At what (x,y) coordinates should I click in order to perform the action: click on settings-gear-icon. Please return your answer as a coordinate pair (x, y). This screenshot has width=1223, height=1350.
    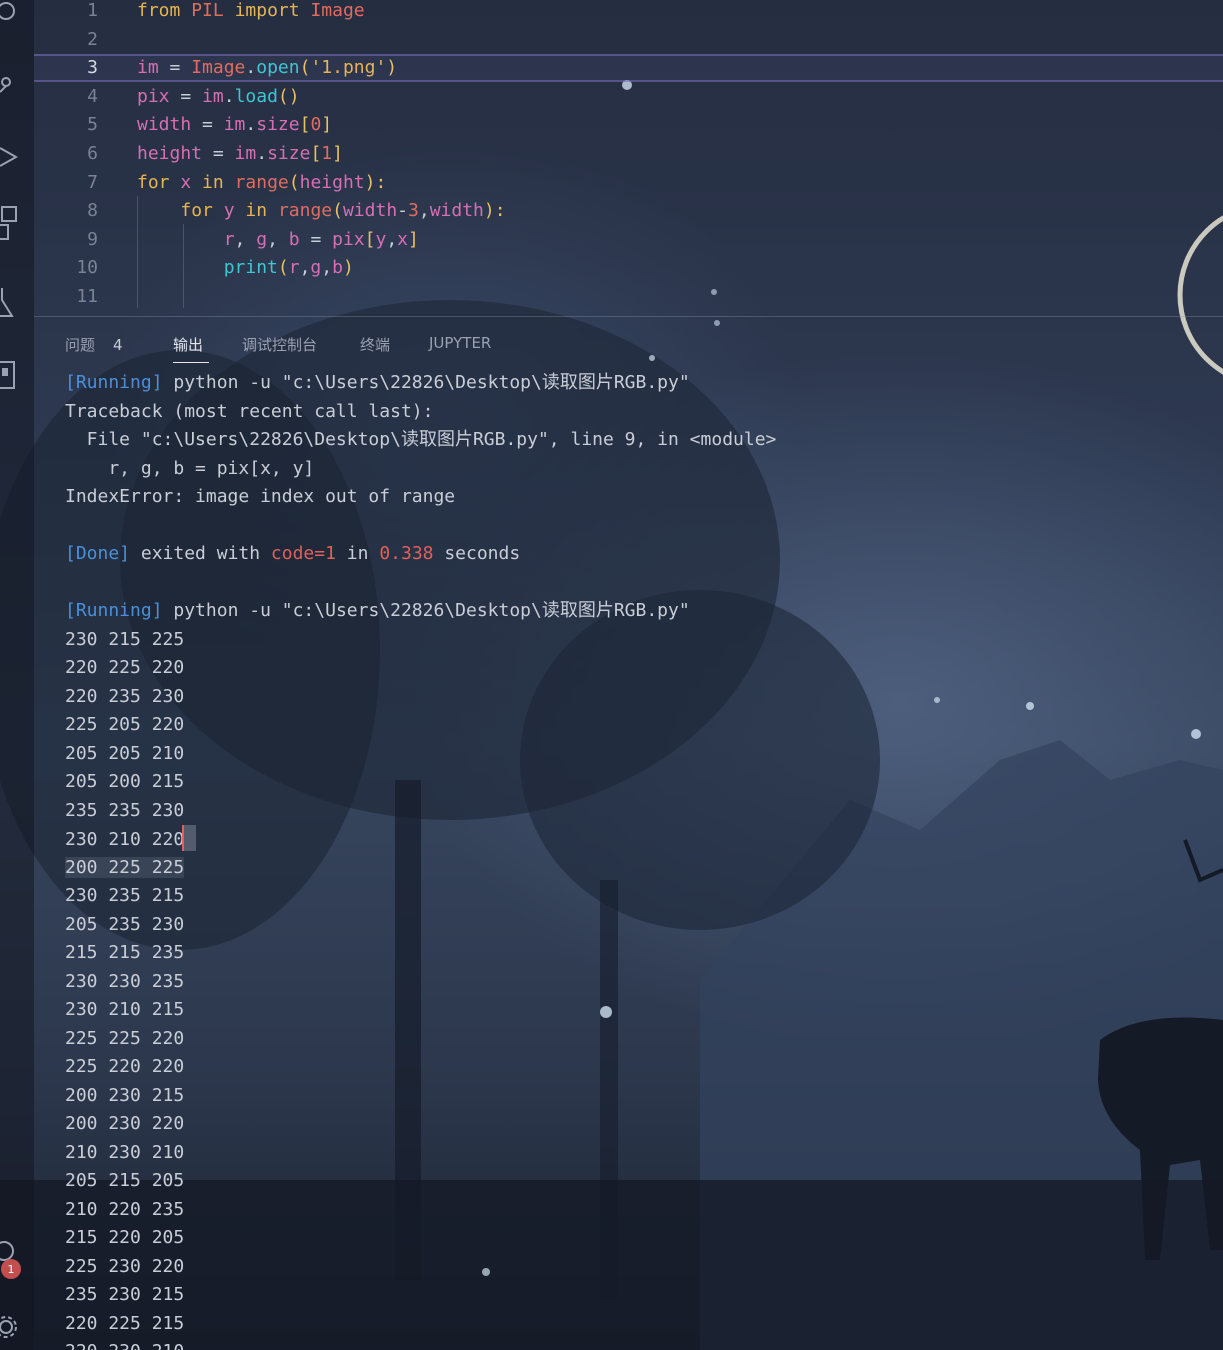
    Looking at the image, I should click on (11, 1327).